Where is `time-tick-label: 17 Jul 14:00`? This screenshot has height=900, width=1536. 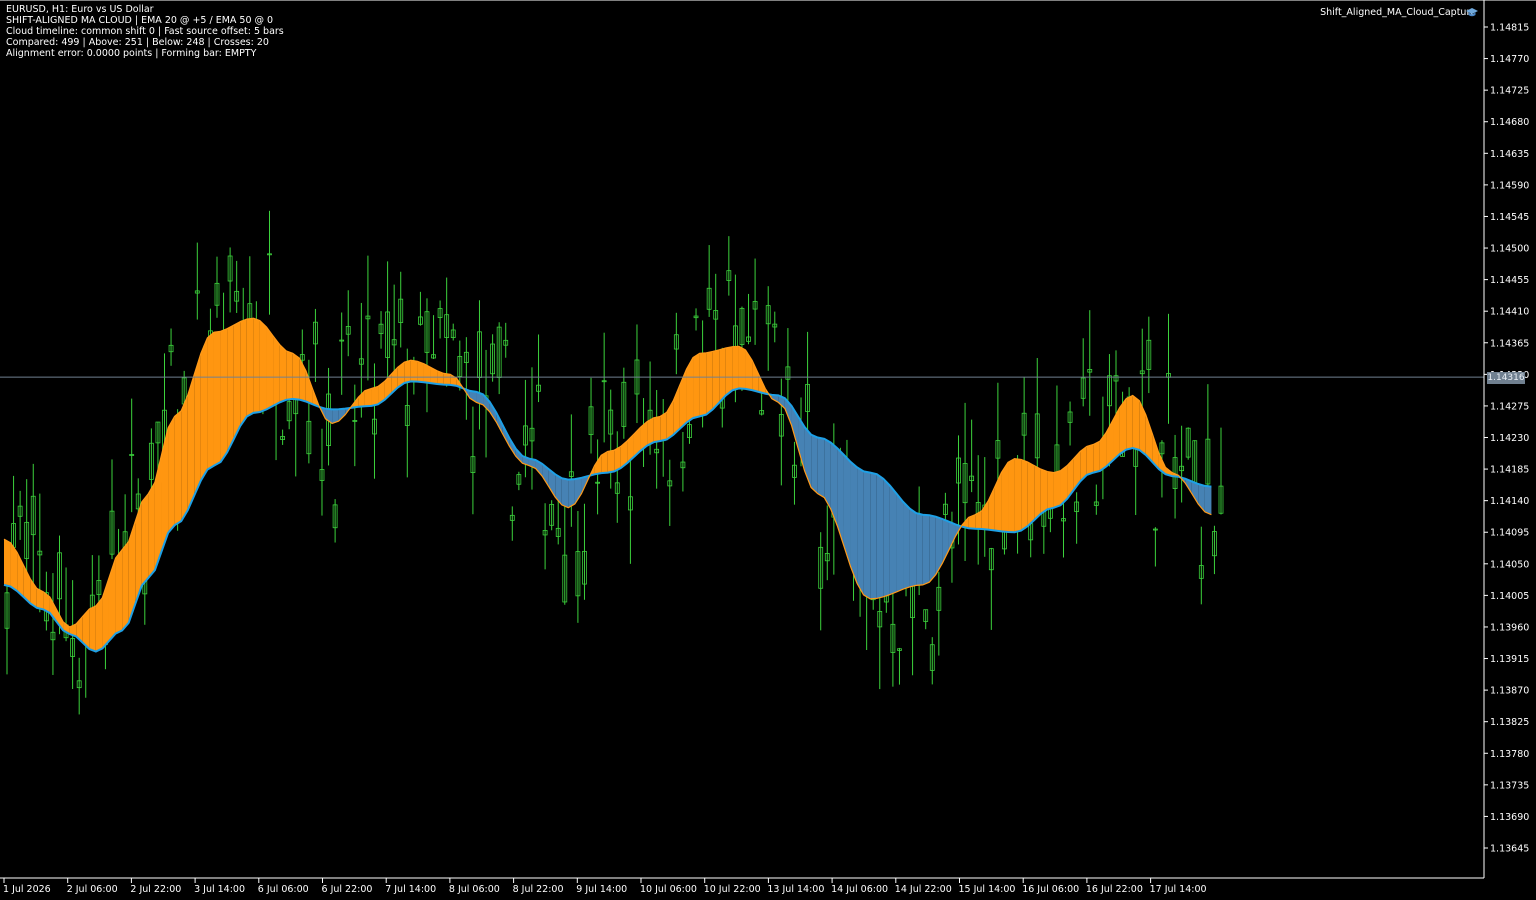
time-tick-label: 17 Jul 14:00 is located at coordinates (1178, 889).